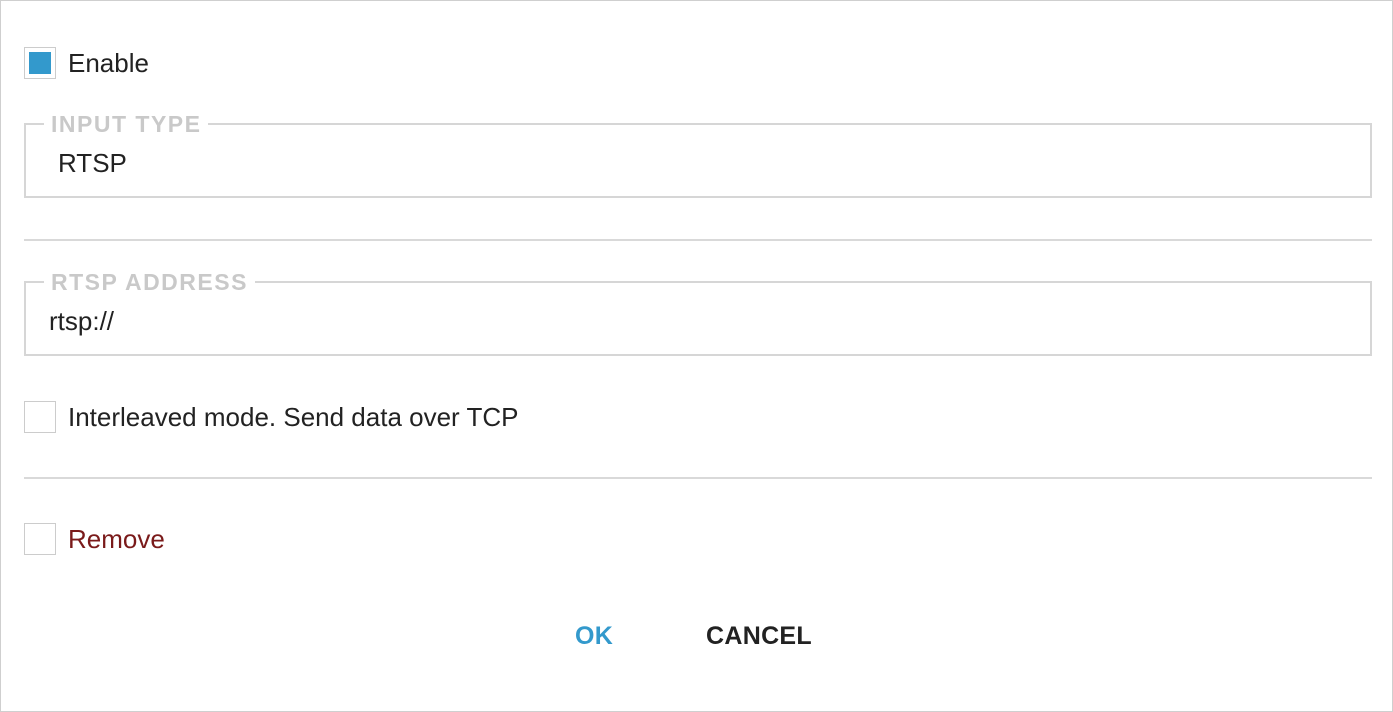 This screenshot has width=1393, height=712. Describe the element at coordinates (703, 321) in the screenshot. I see `rtsp-address-input` at that location.